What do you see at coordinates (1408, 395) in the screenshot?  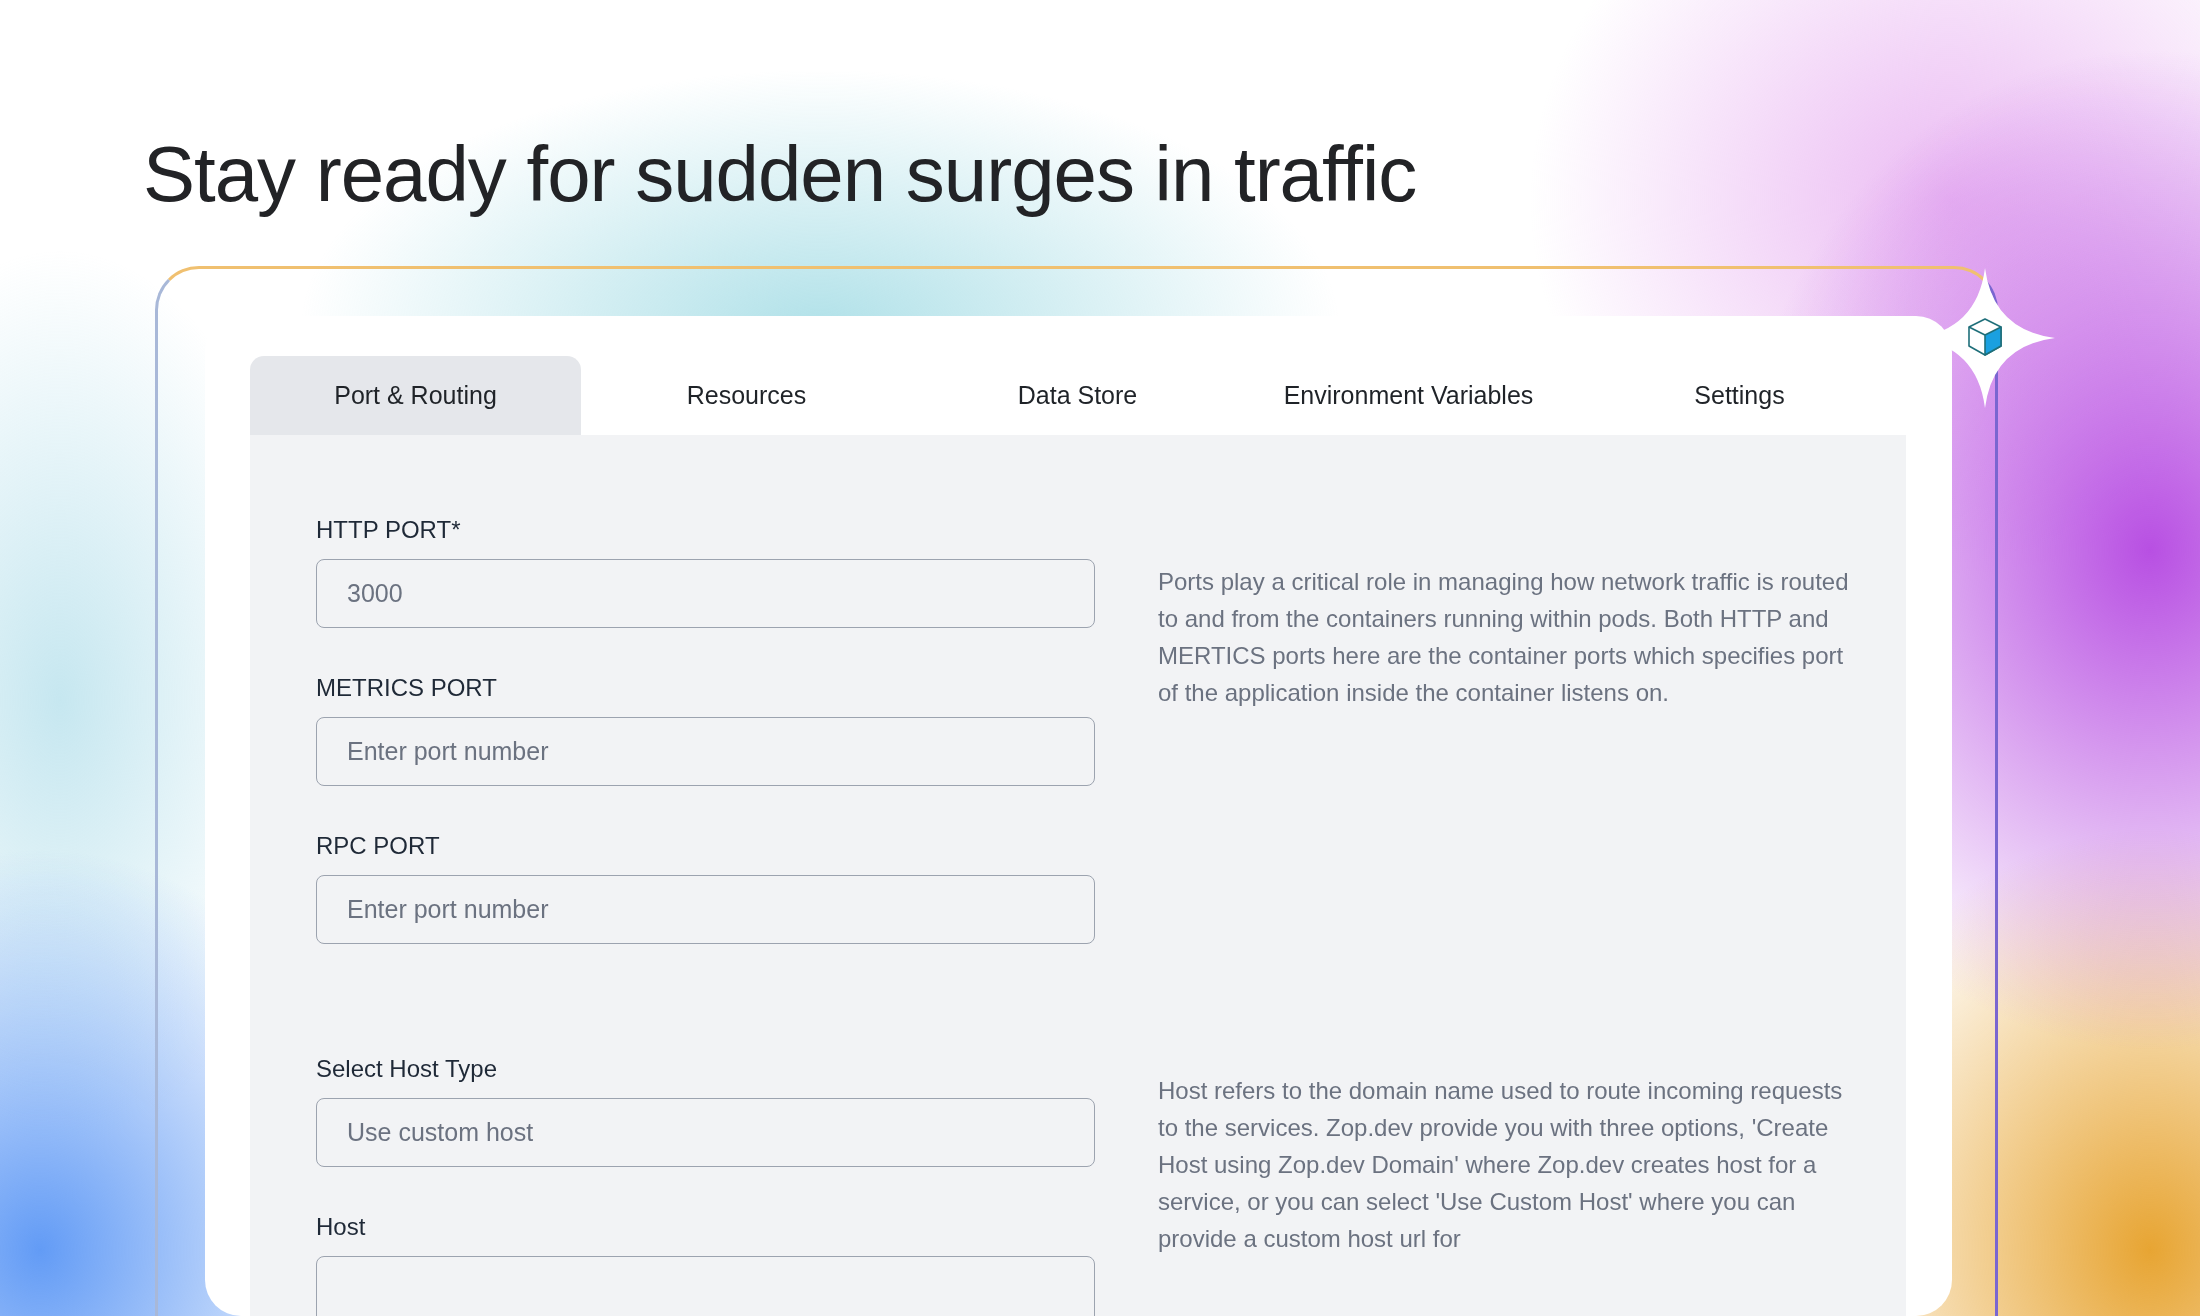 I see `tab: Environment Variables` at bounding box center [1408, 395].